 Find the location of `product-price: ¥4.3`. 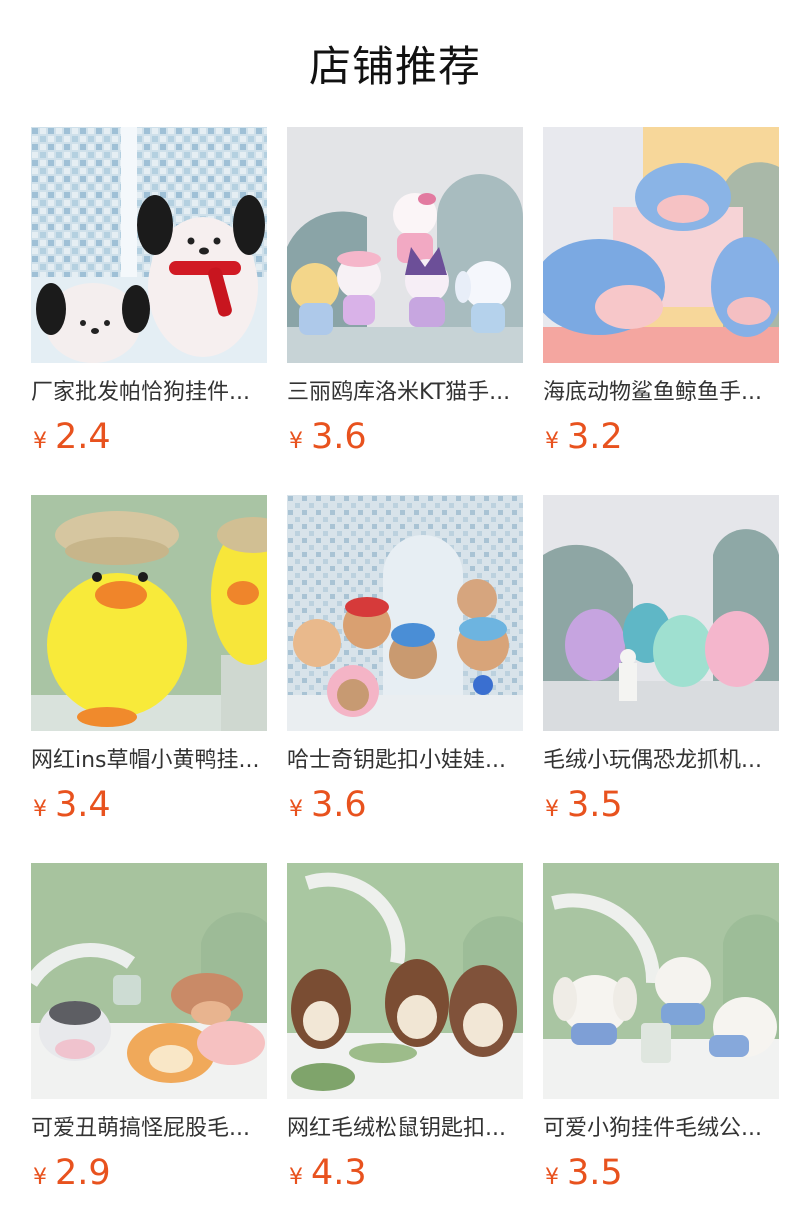

product-price: ¥4.3 is located at coordinates (328, 1173).